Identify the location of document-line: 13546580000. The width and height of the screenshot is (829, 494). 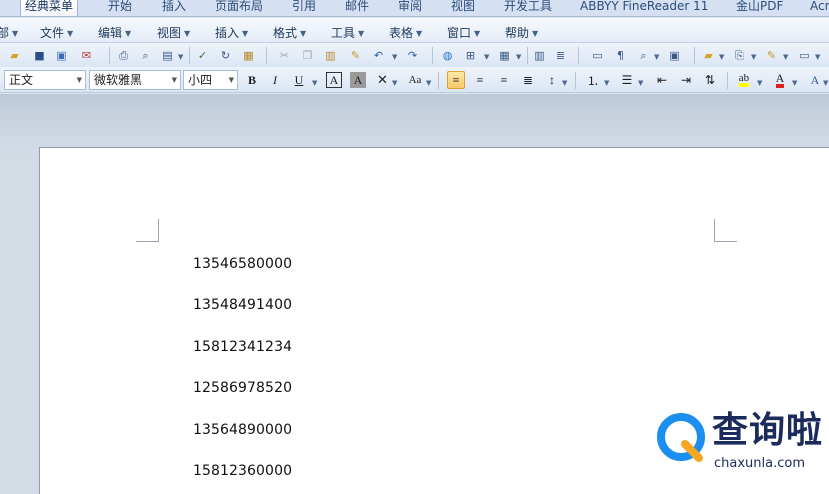
(242, 264).